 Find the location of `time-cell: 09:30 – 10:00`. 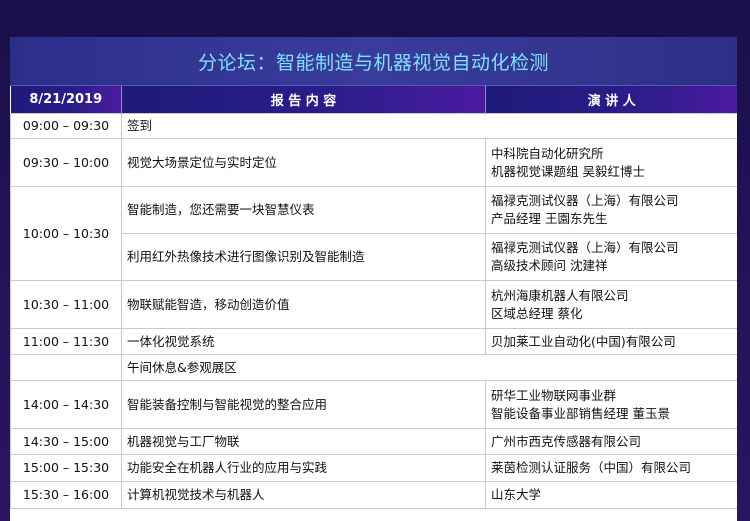

time-cell: 09:30 – 10:00 is located at coordinates (66, 162).